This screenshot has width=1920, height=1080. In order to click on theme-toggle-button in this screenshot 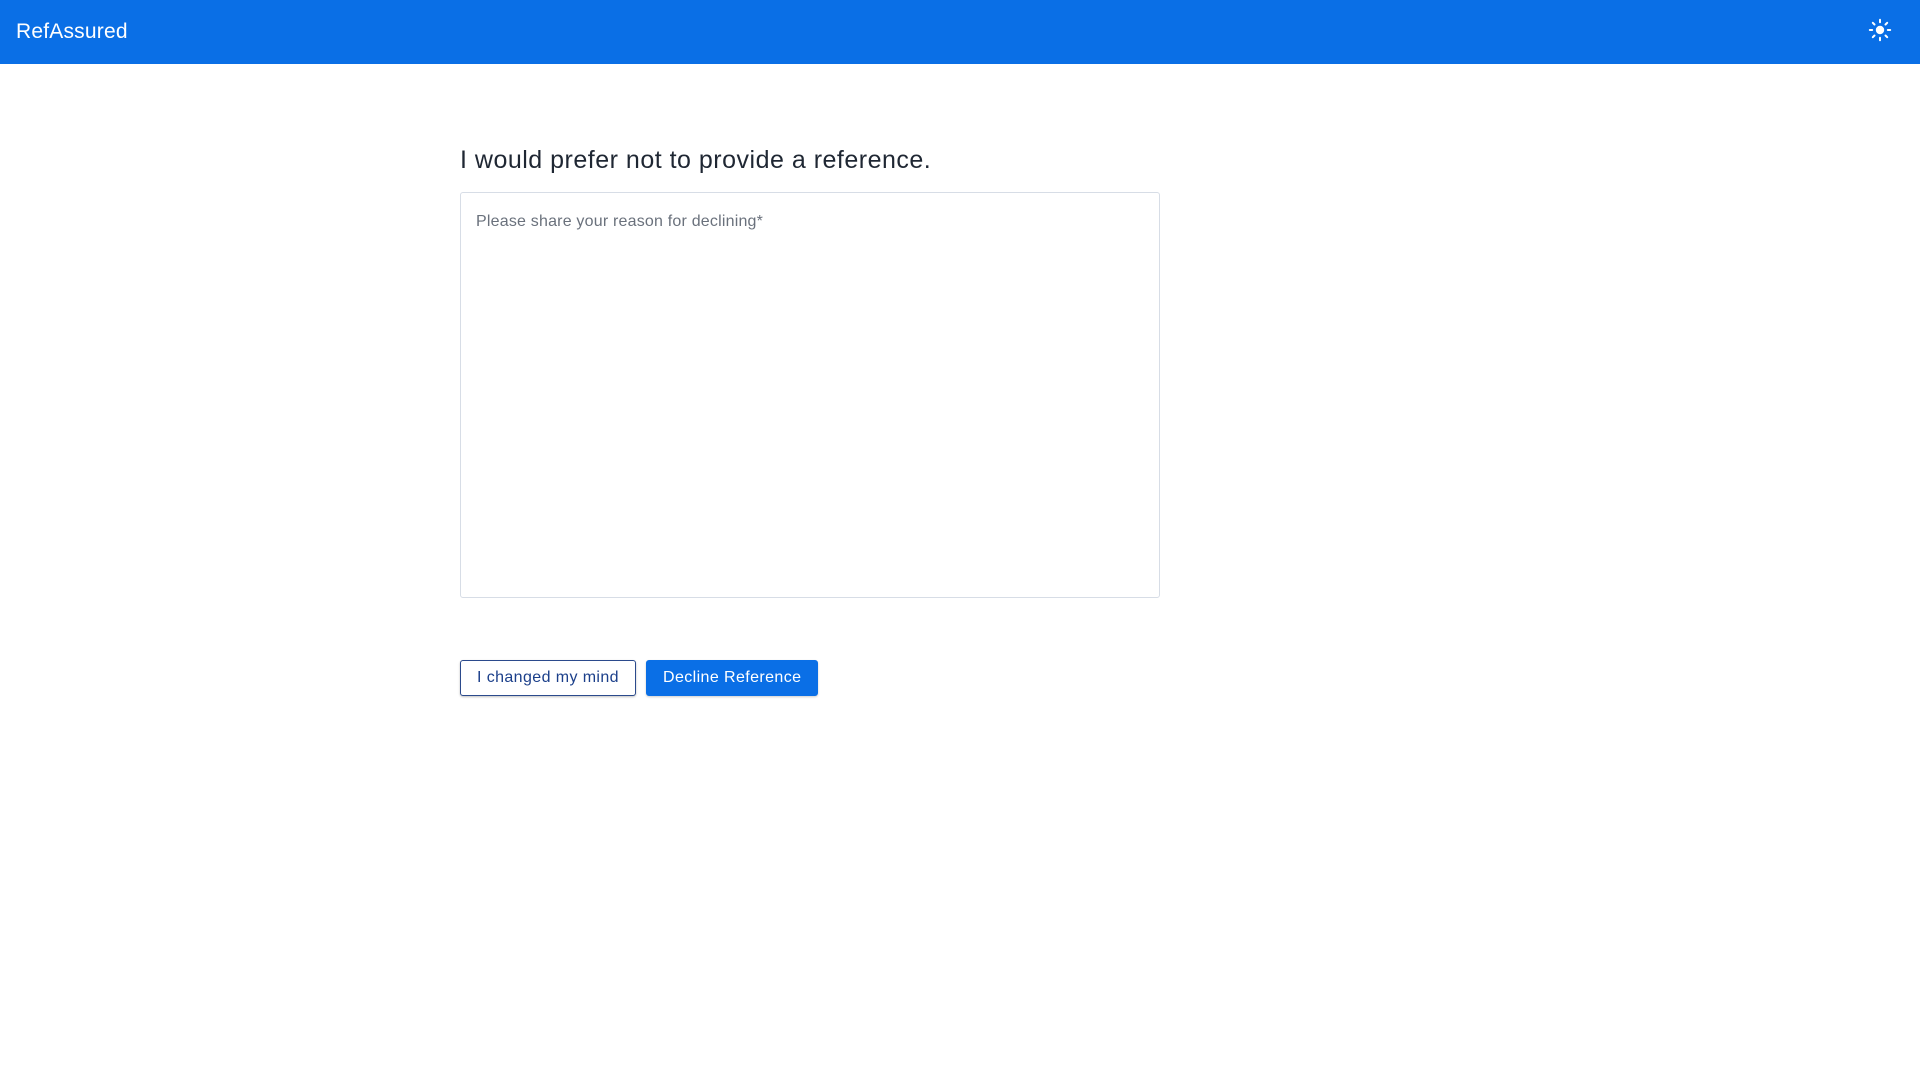, I will do `click(1880, 32)`.